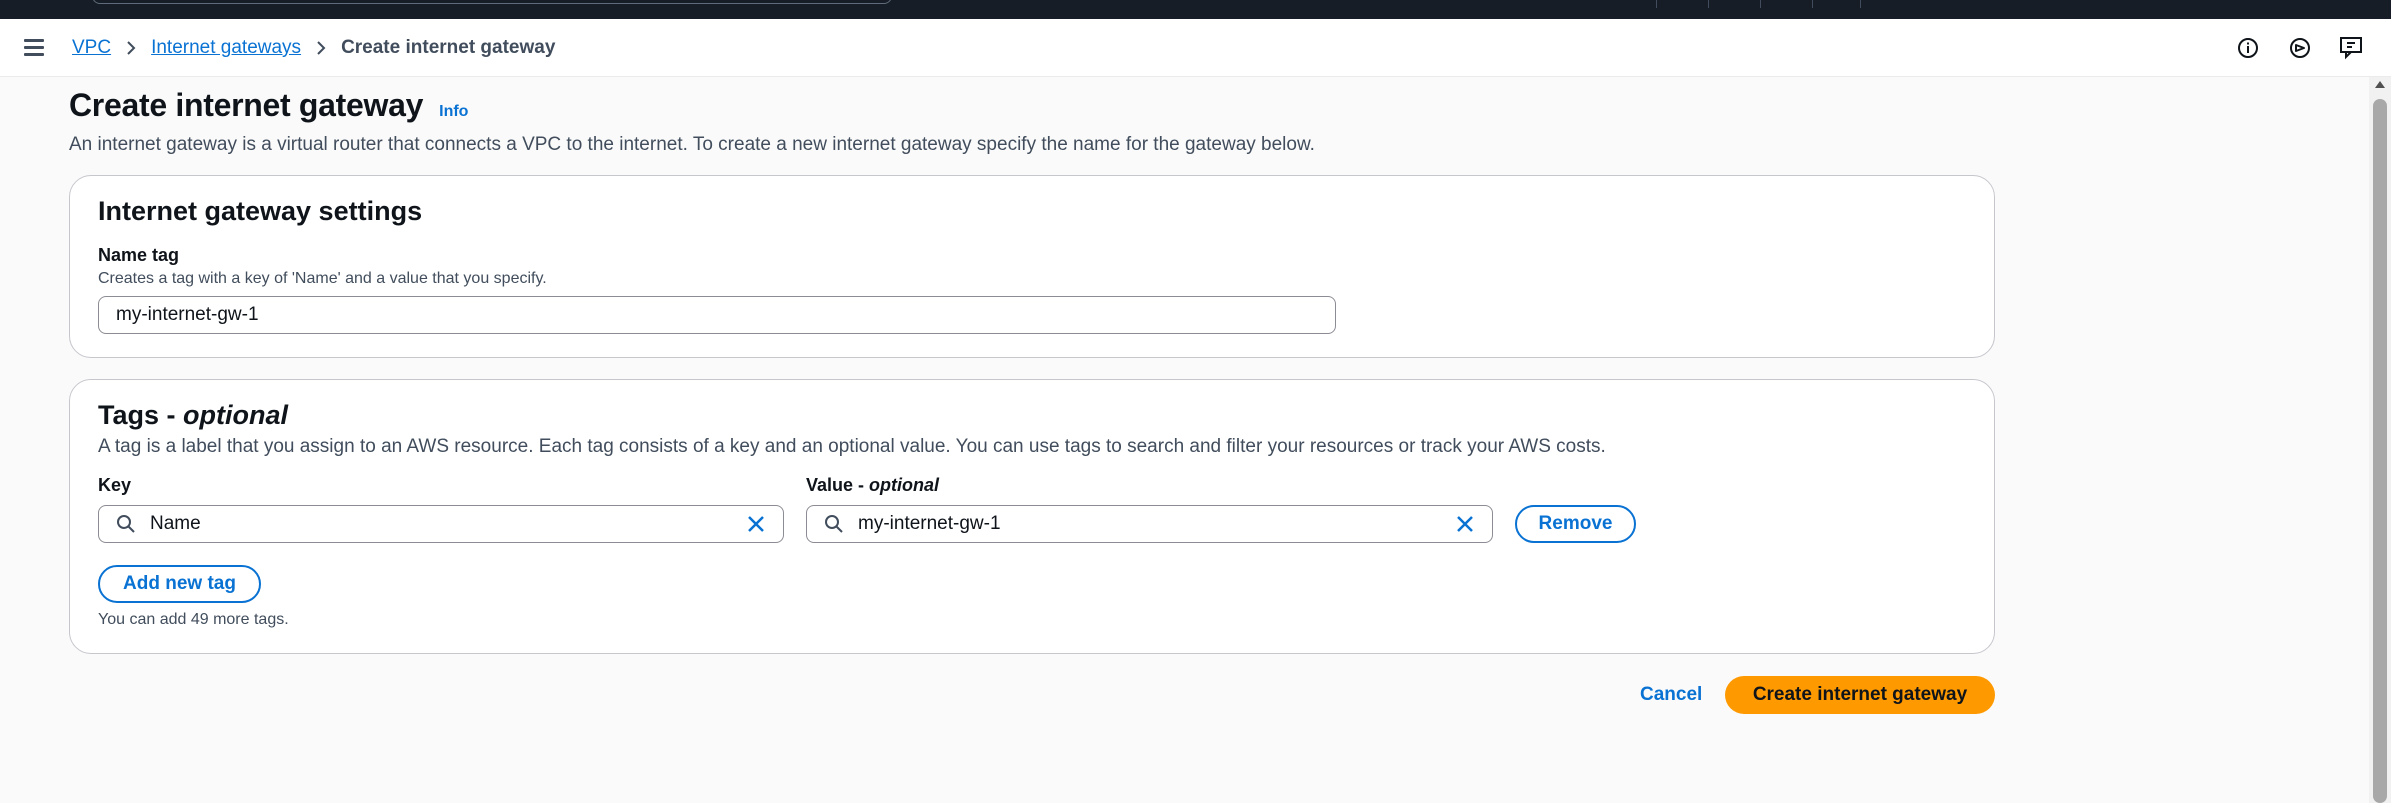 The width and height of the screenshot is (2391, 803). What do you see at coordinates (441, 524) in the screenshot?
I see `tag-key-input: Name` at bounding box center [441, 524].